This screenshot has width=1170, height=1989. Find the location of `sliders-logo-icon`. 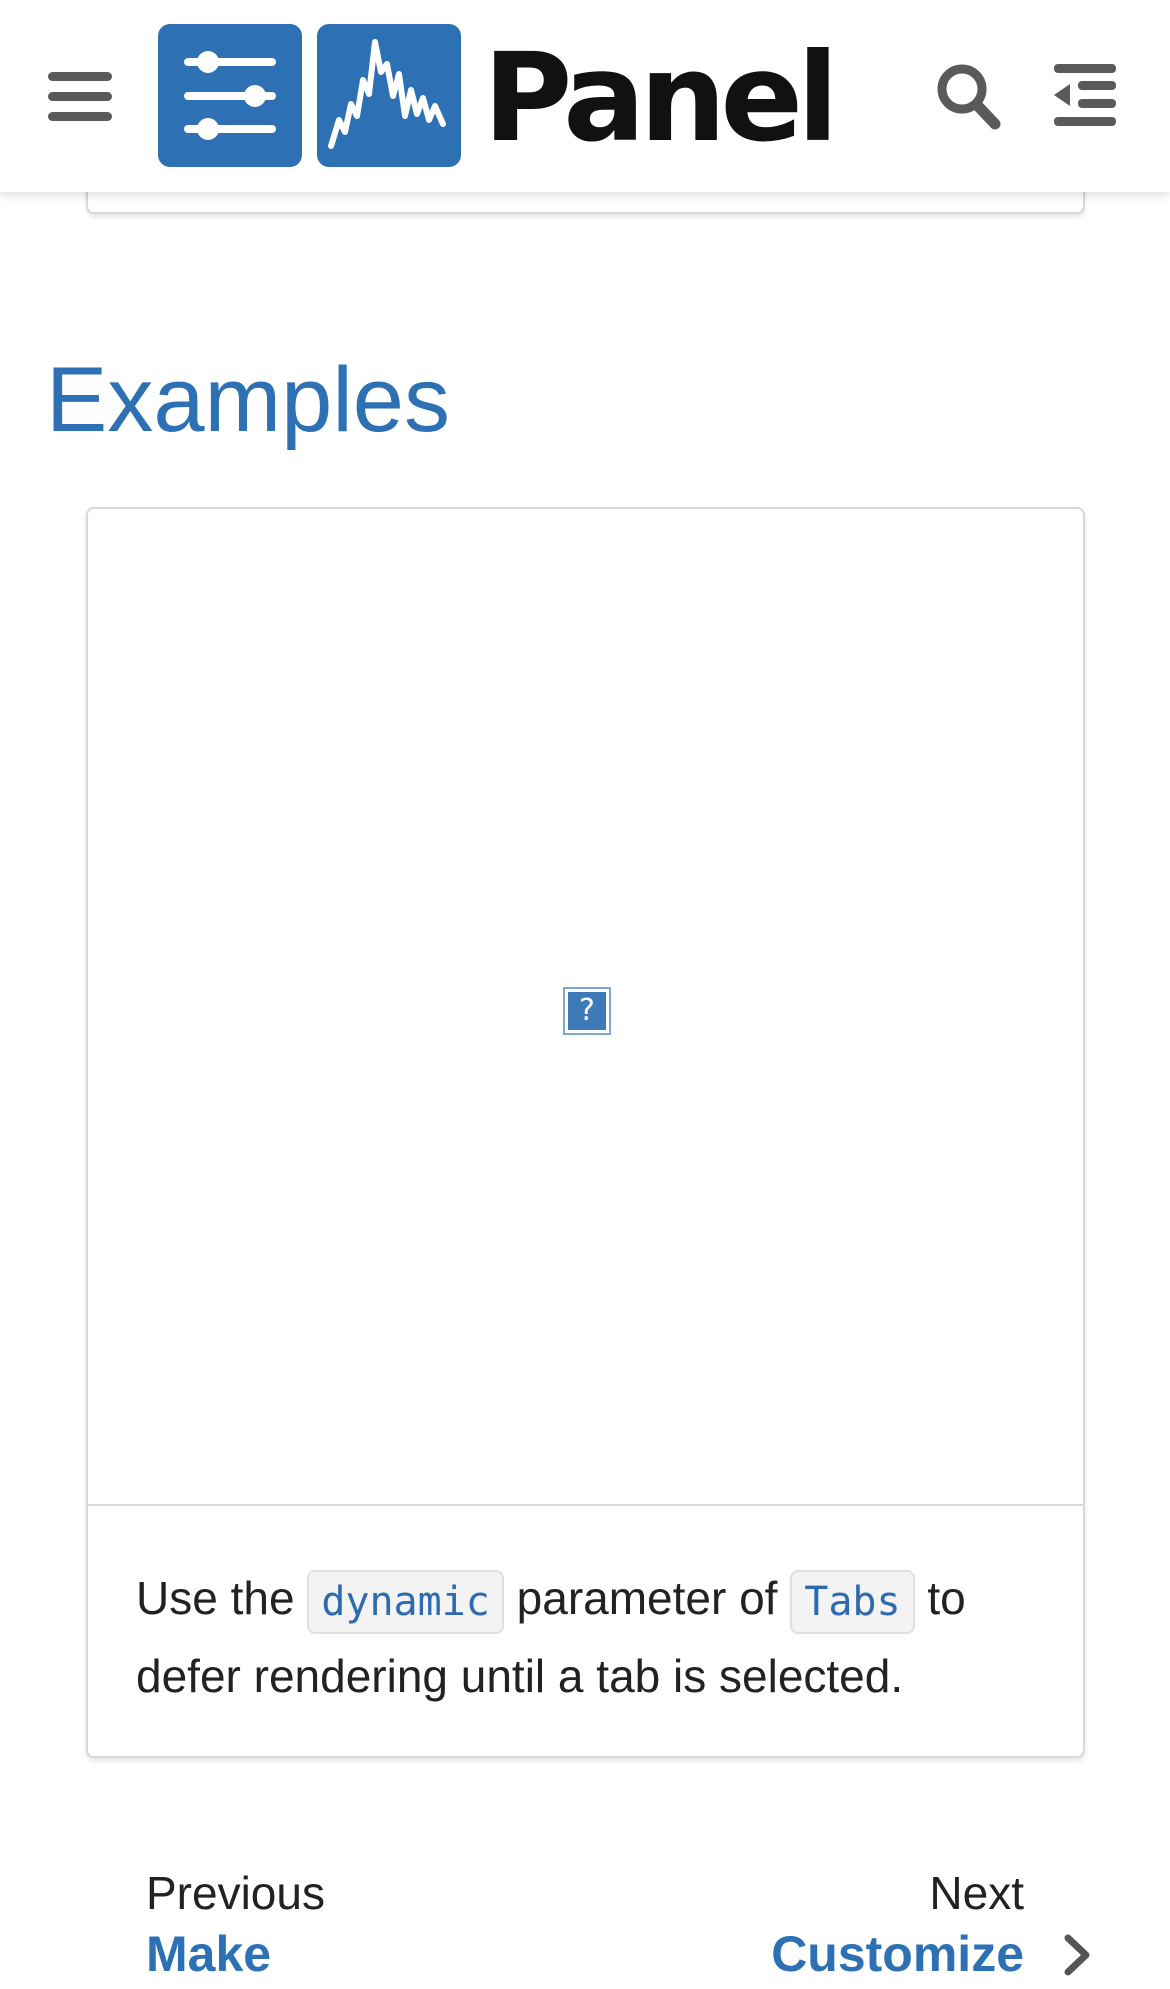

sliders-logo-icon is located at coordinates (230, 95).